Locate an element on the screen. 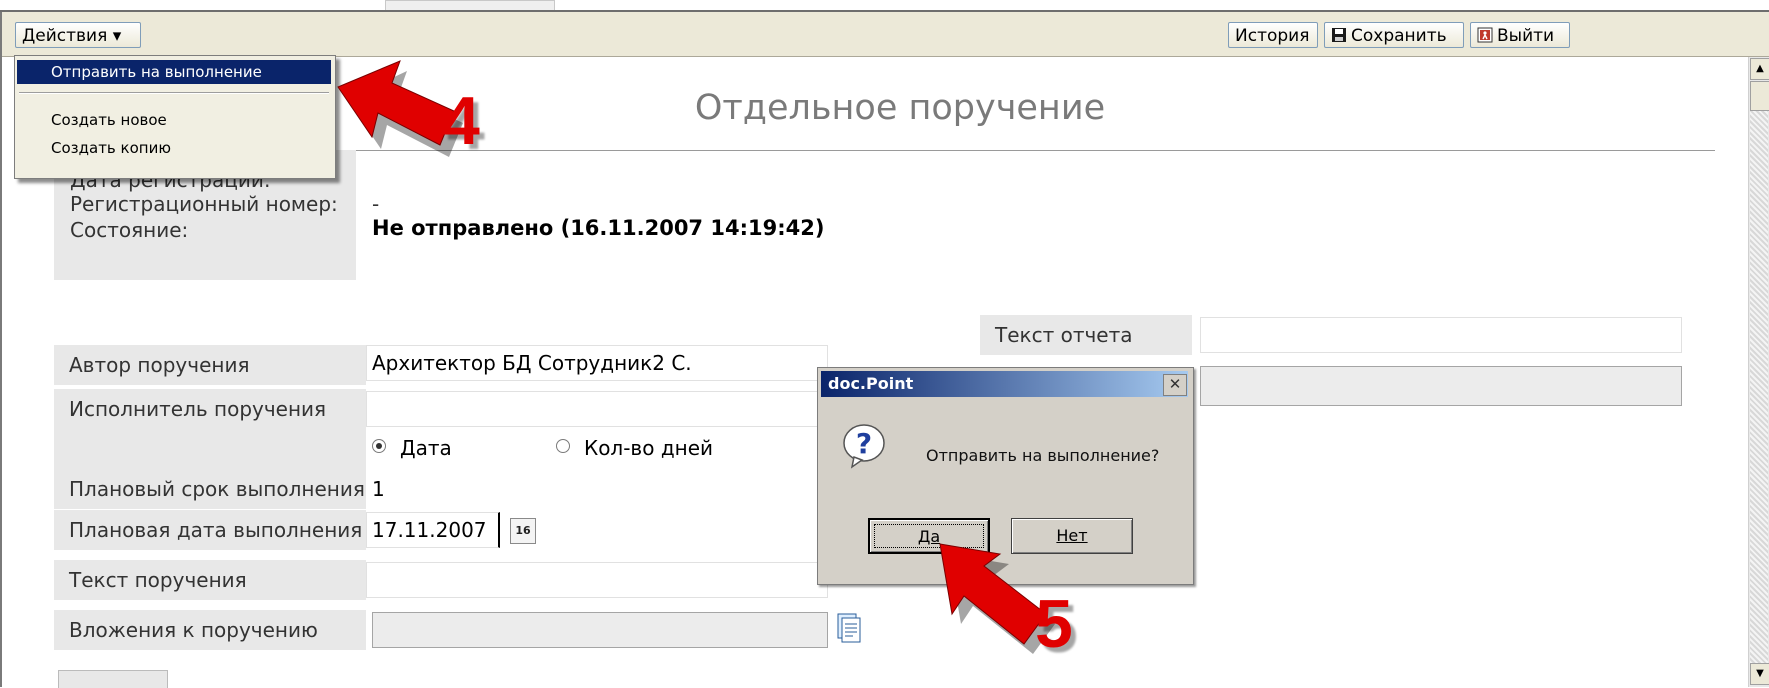 This screenshot has width=1769, height=688. calendar-icon: 16 is located at coordinates (523, 531).